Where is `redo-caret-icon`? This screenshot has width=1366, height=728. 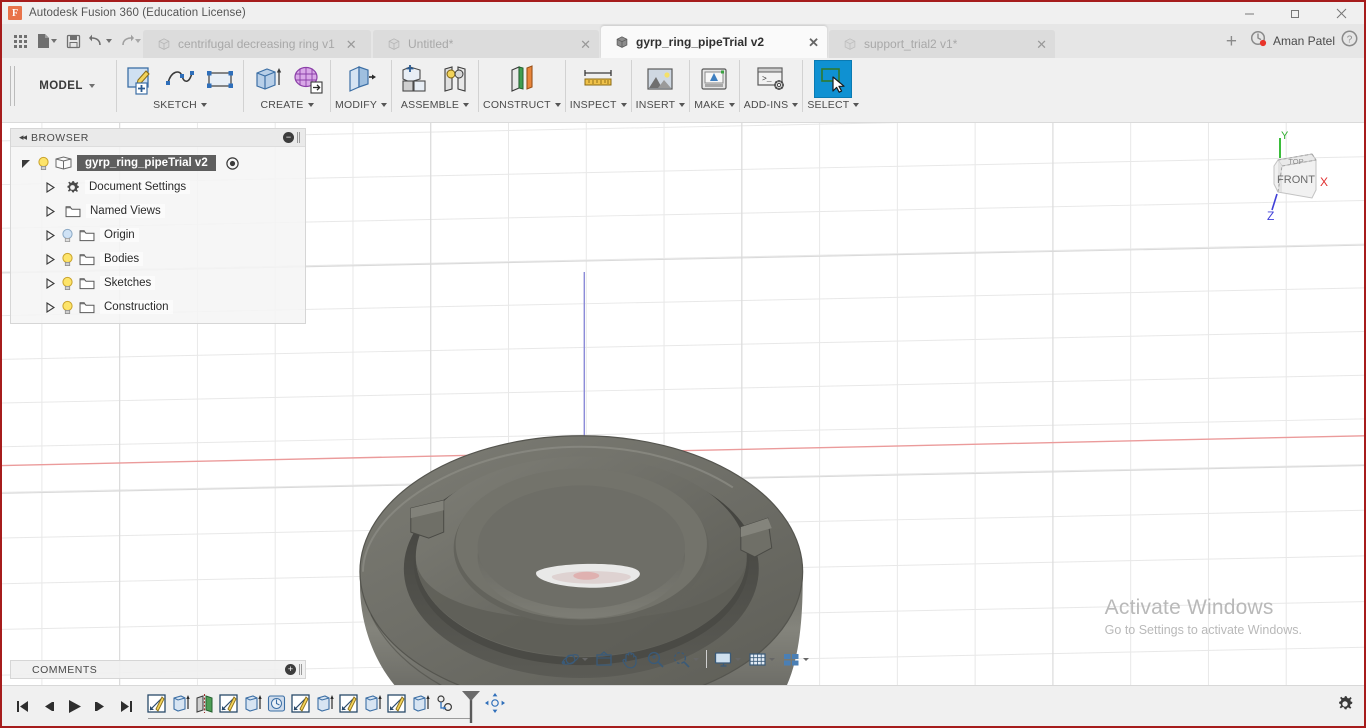
redo-caret-icon is located at coordinates (138, 41).